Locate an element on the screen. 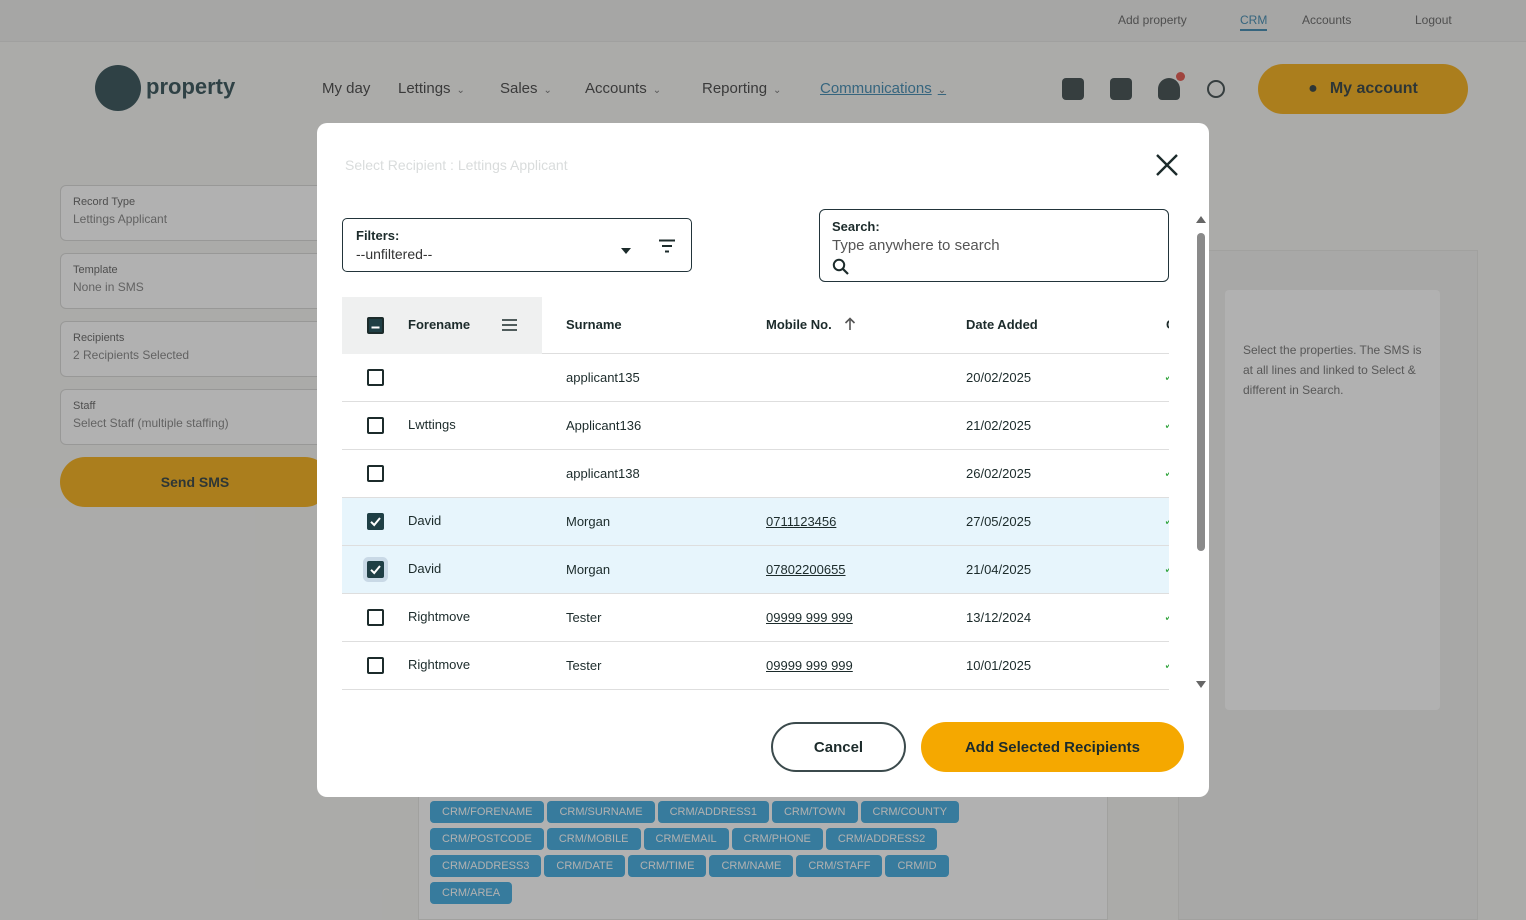 This screenshot has height=920, width=1526. col-header-surname: Surname is located at coordinates (594, 324).